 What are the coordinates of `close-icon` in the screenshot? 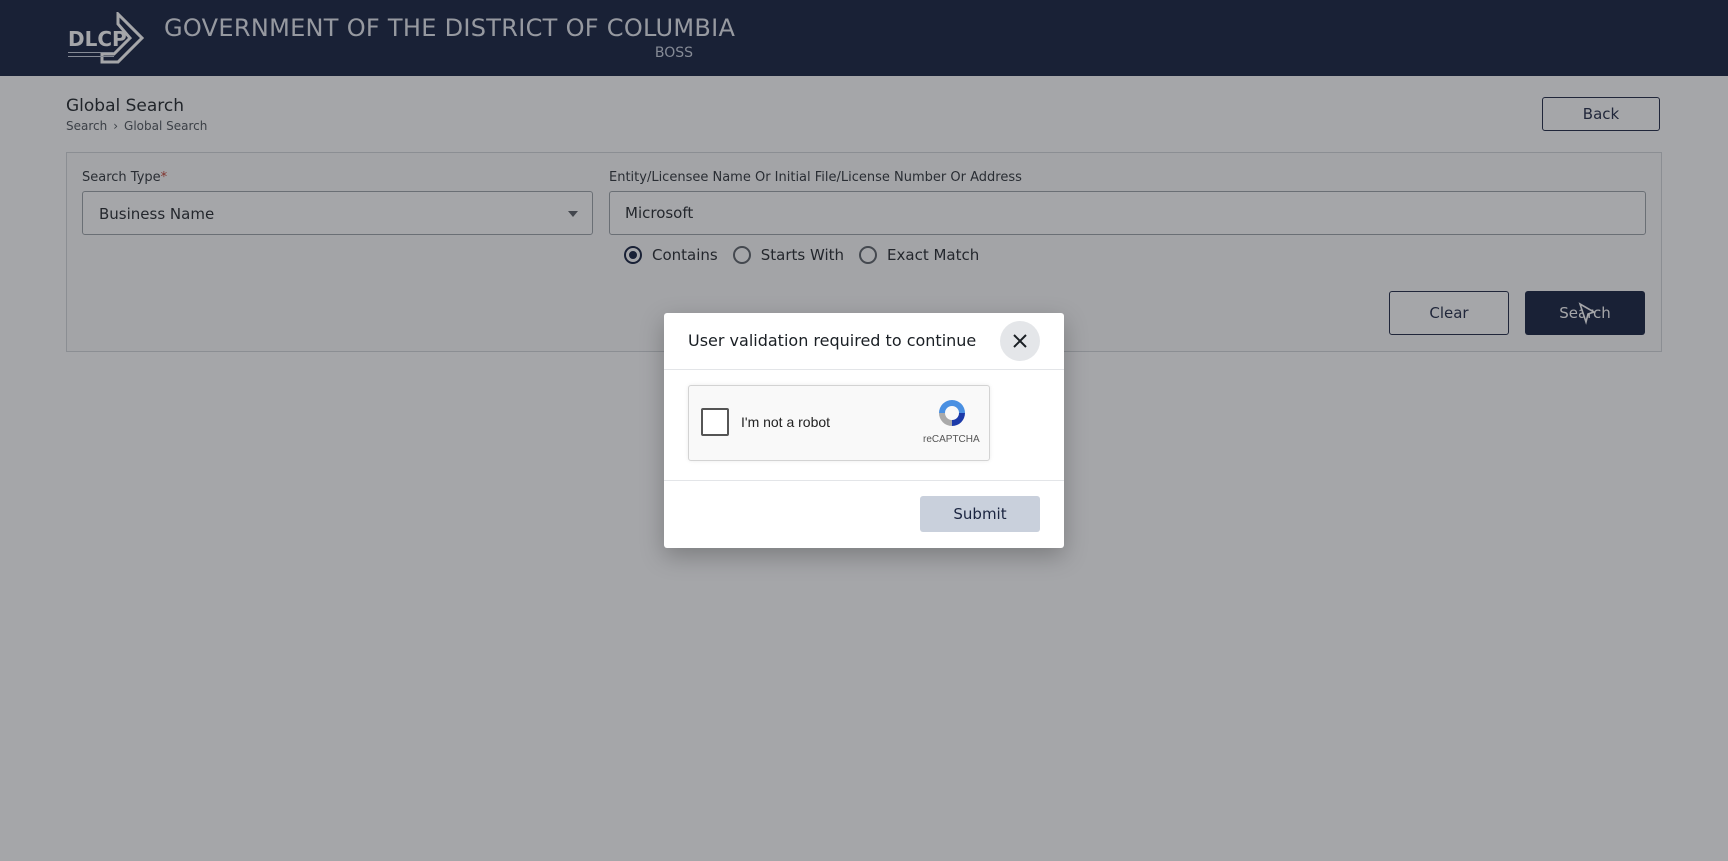 It's located at (1020, 341).